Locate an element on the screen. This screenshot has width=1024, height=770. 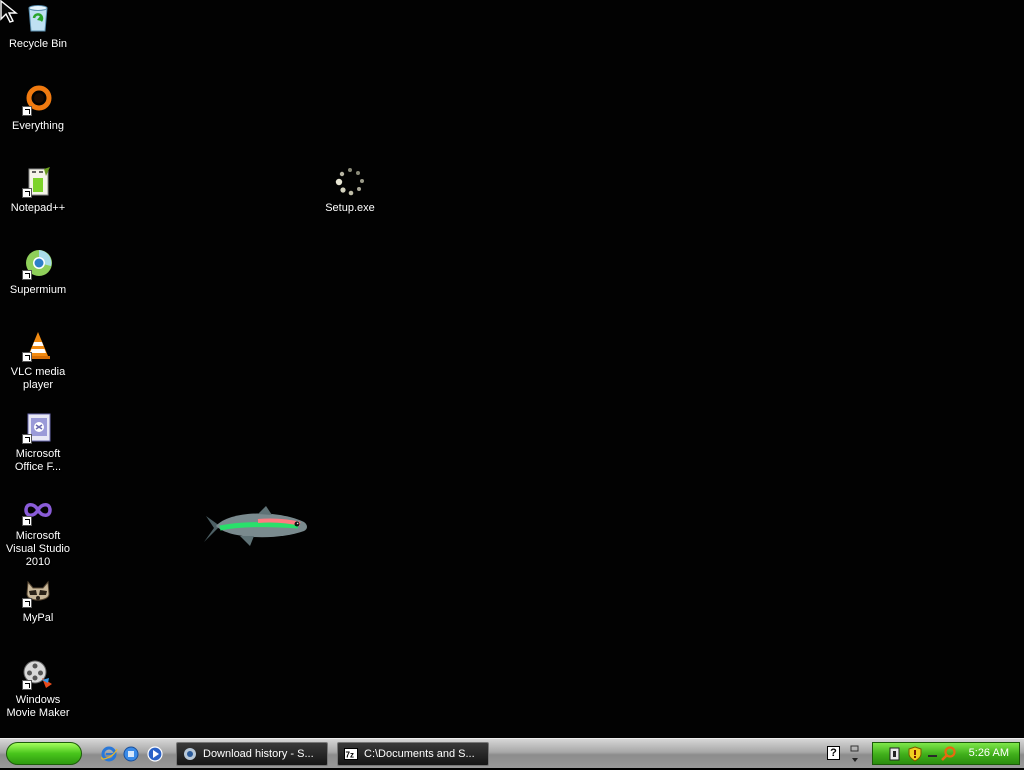
desktop-icon-vlc-media-player: VLC media player is located at coordinates (38, 361).